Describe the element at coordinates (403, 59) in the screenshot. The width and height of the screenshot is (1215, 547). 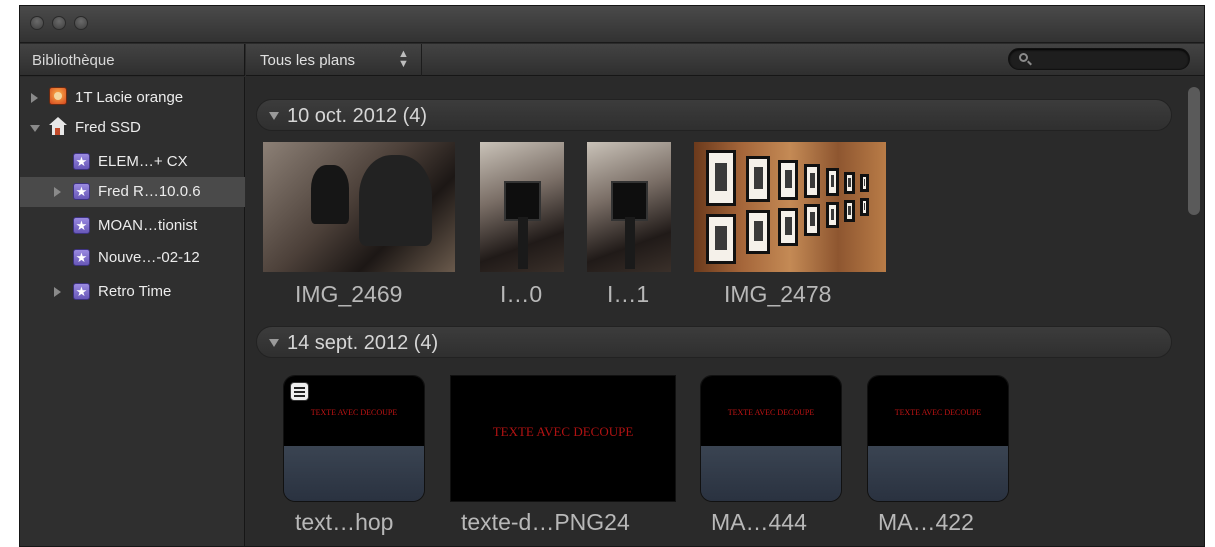
I see `chevron-updown-icon: ▲ ▼` at that location.